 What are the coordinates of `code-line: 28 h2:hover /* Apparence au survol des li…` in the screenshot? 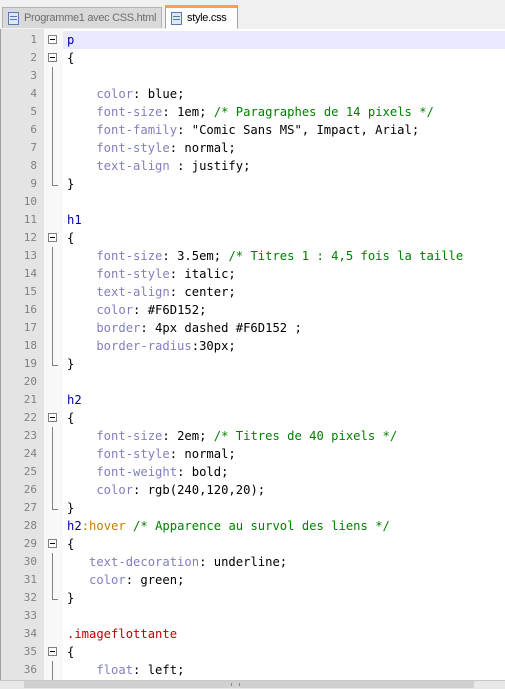 It's located at (253, 526).